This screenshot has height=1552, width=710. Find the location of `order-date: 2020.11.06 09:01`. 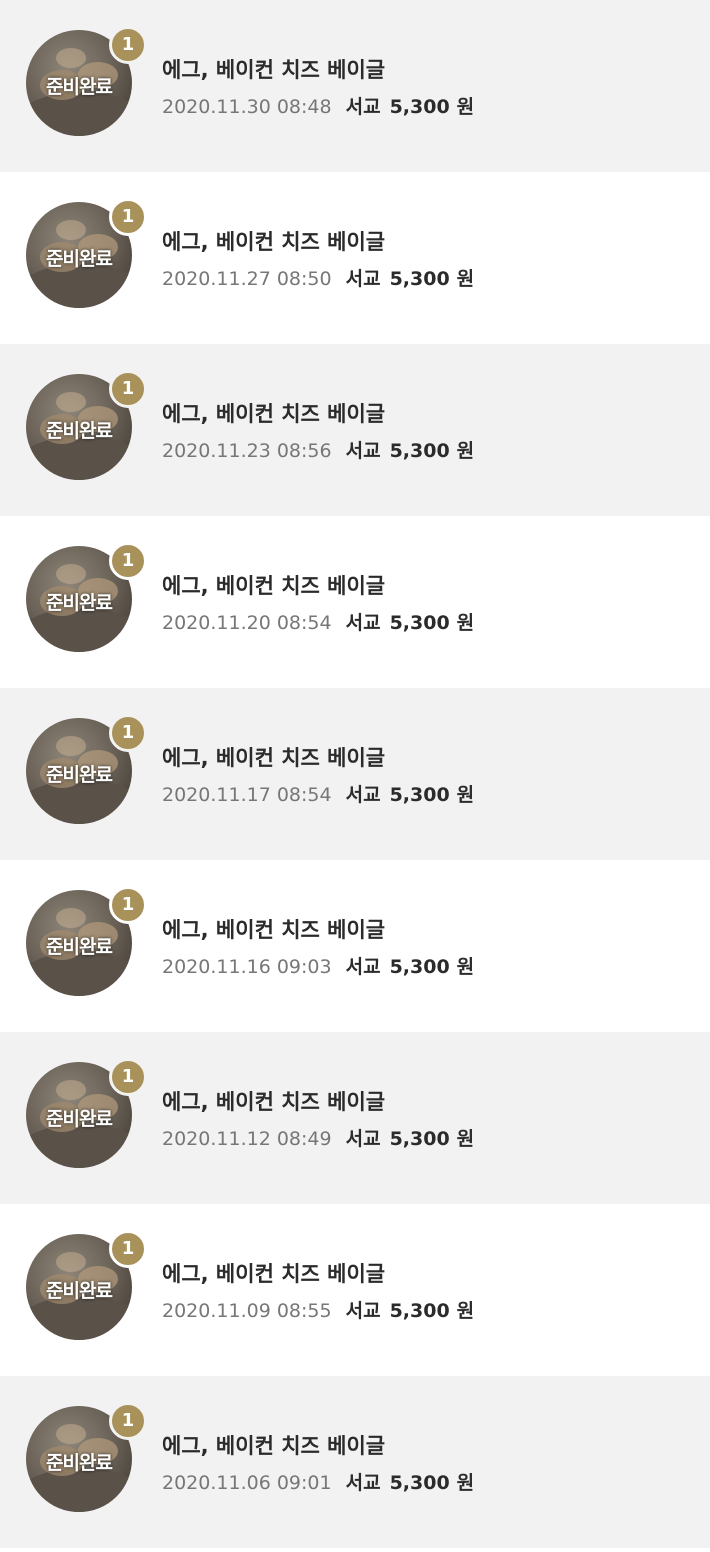

order-date: 2020.11.06 09:01 is located at coordinates (247, 1483).